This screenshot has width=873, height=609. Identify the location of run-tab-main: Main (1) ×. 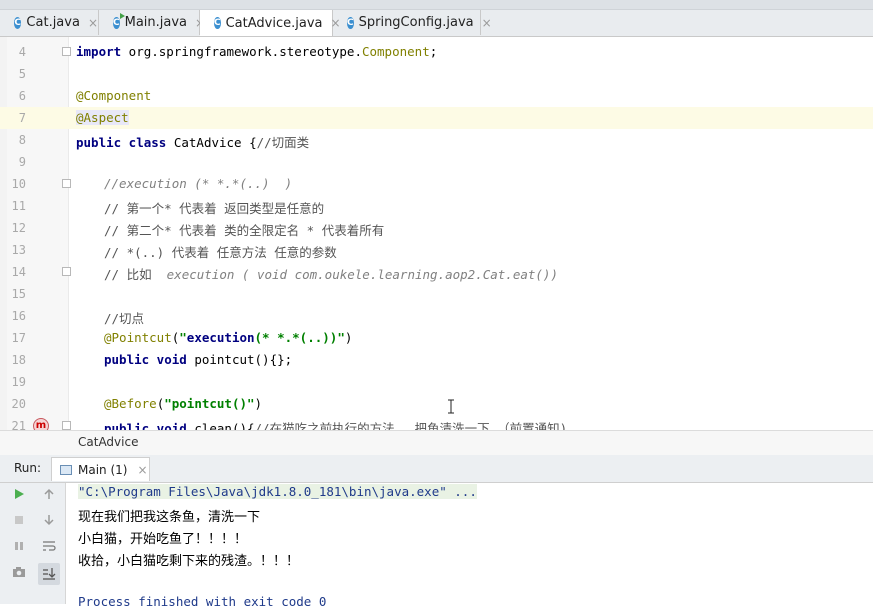
(100, 469).